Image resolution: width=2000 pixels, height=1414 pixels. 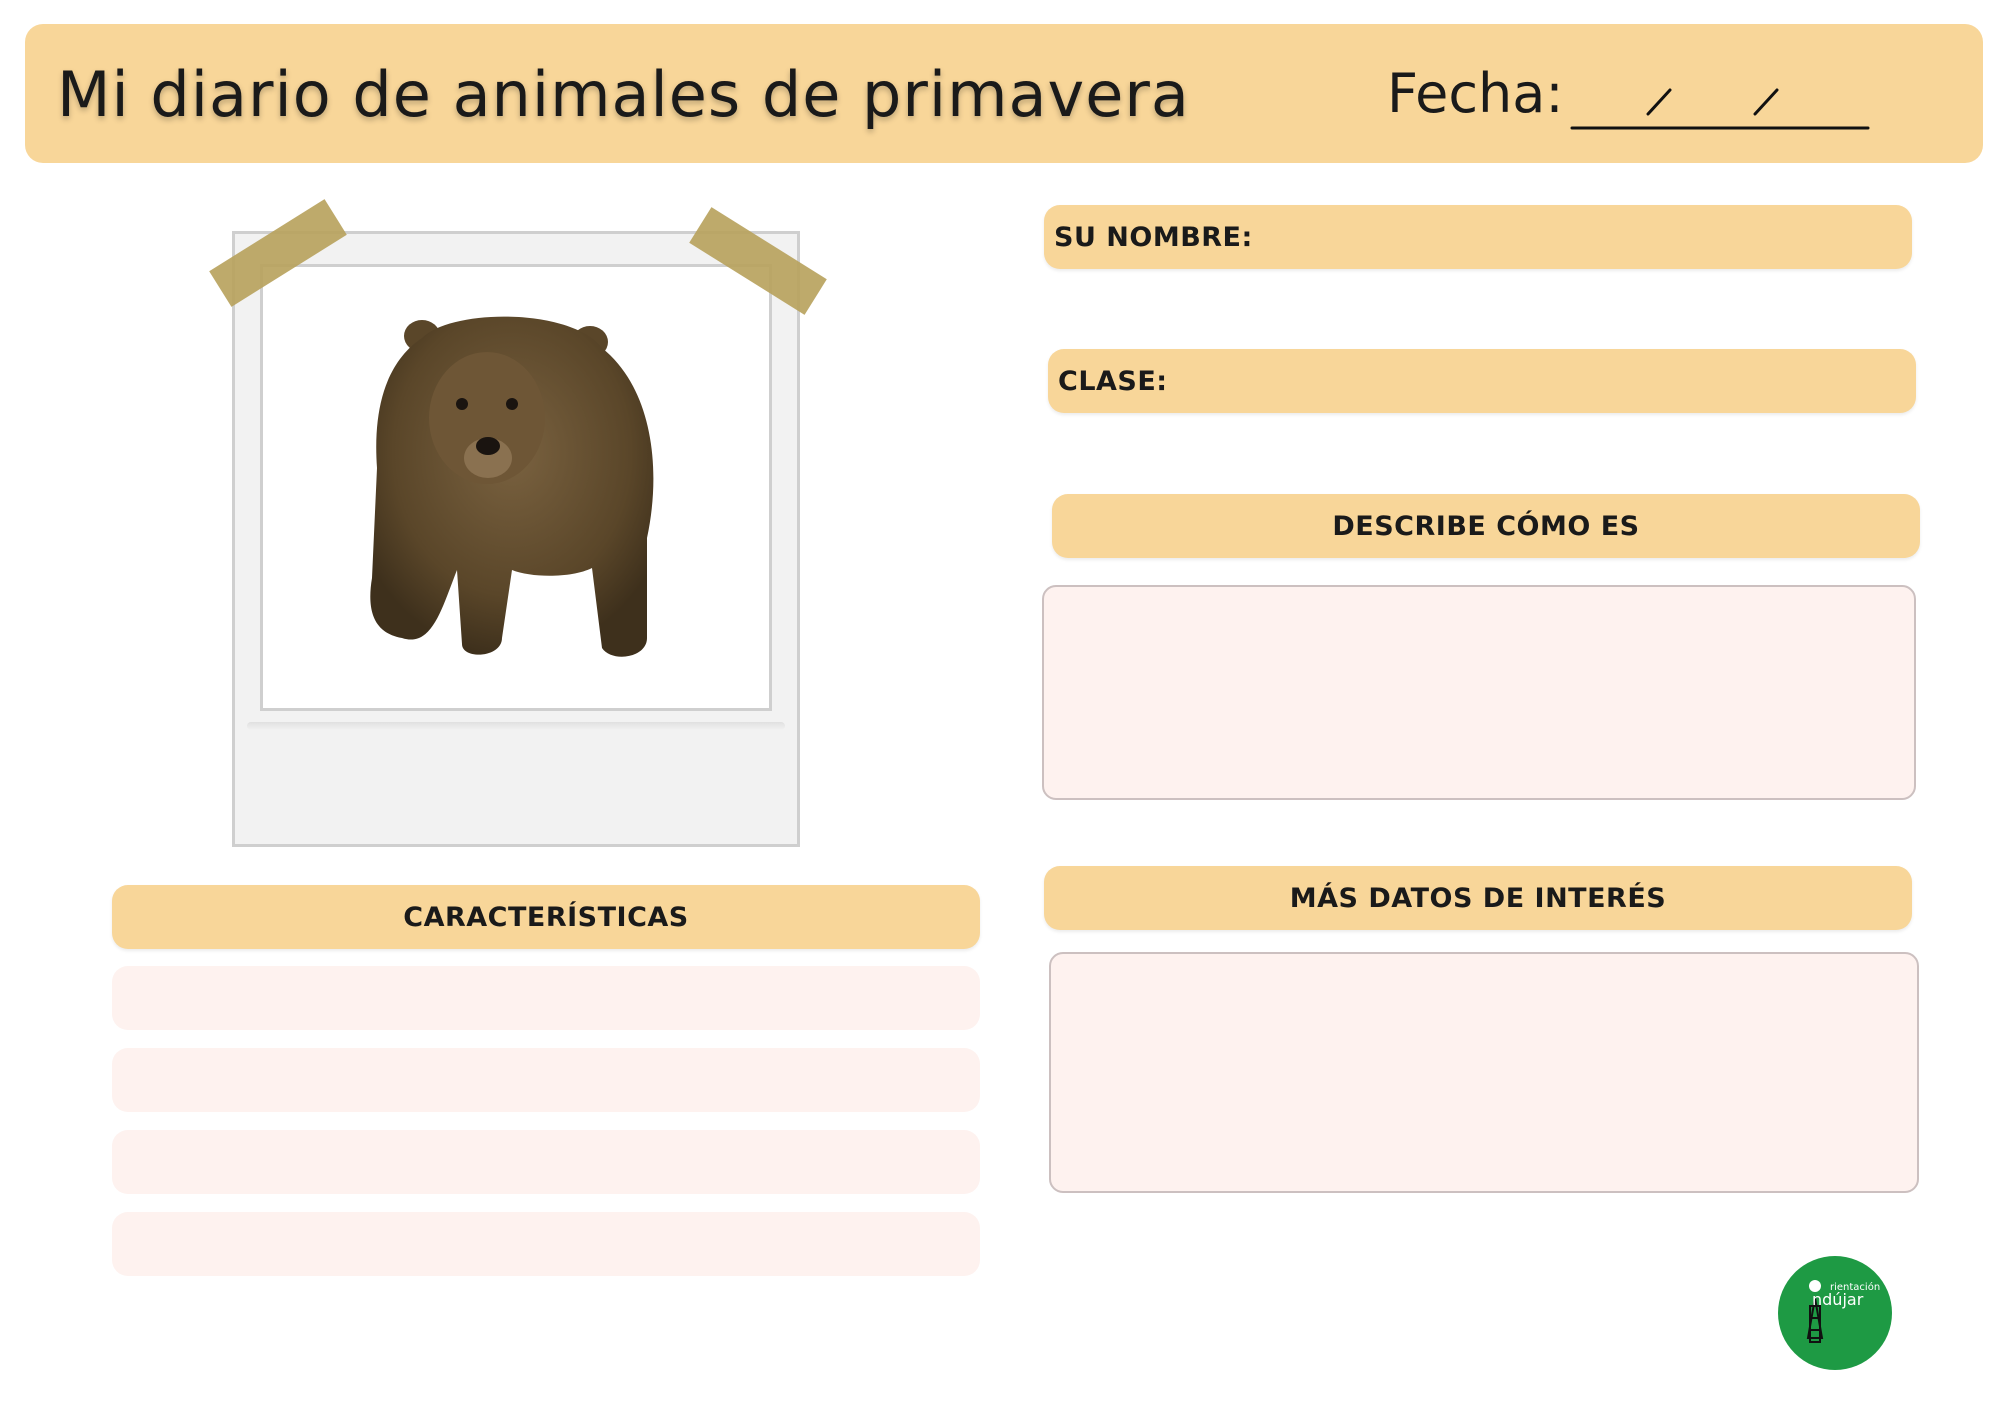 I want to click on more-data-label: MÁS DATOS DE INTERÉS, so click(x=1478, y=898).